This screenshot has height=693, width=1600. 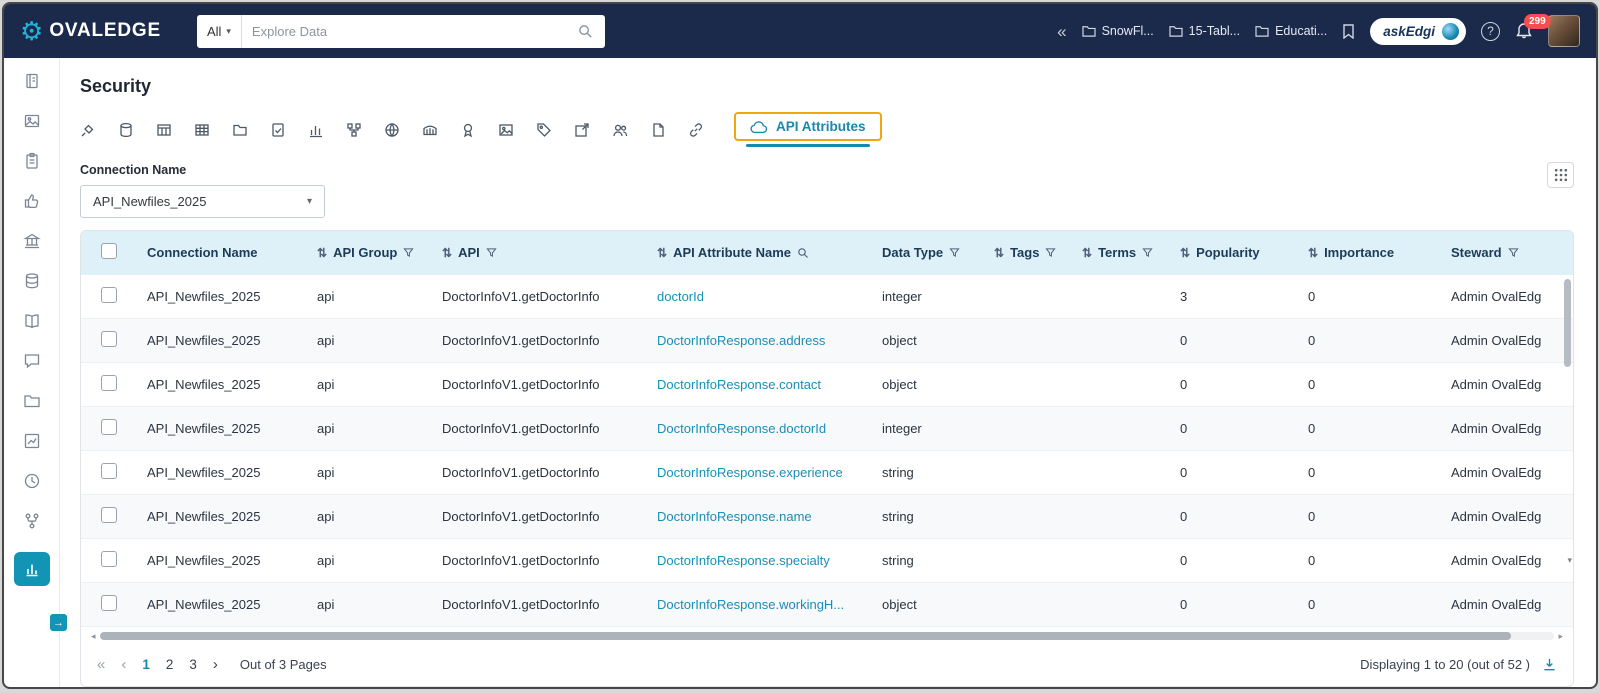 What do you see at coordinates (93, 636) in the screenshot?
I see `scroll-left-arrow: ◂` at bounding box center [93, 636].